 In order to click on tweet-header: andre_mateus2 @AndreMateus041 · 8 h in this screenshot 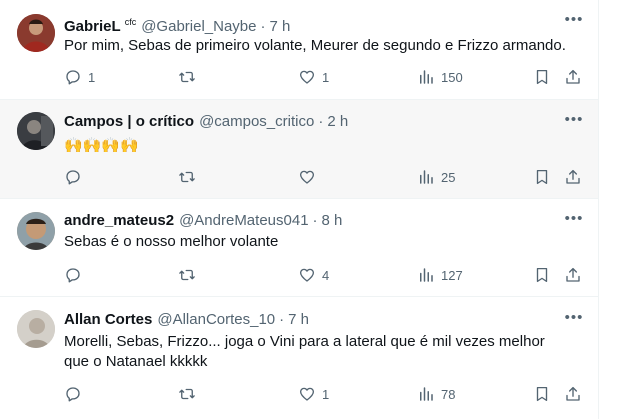, I will do `click(311, 221)`.